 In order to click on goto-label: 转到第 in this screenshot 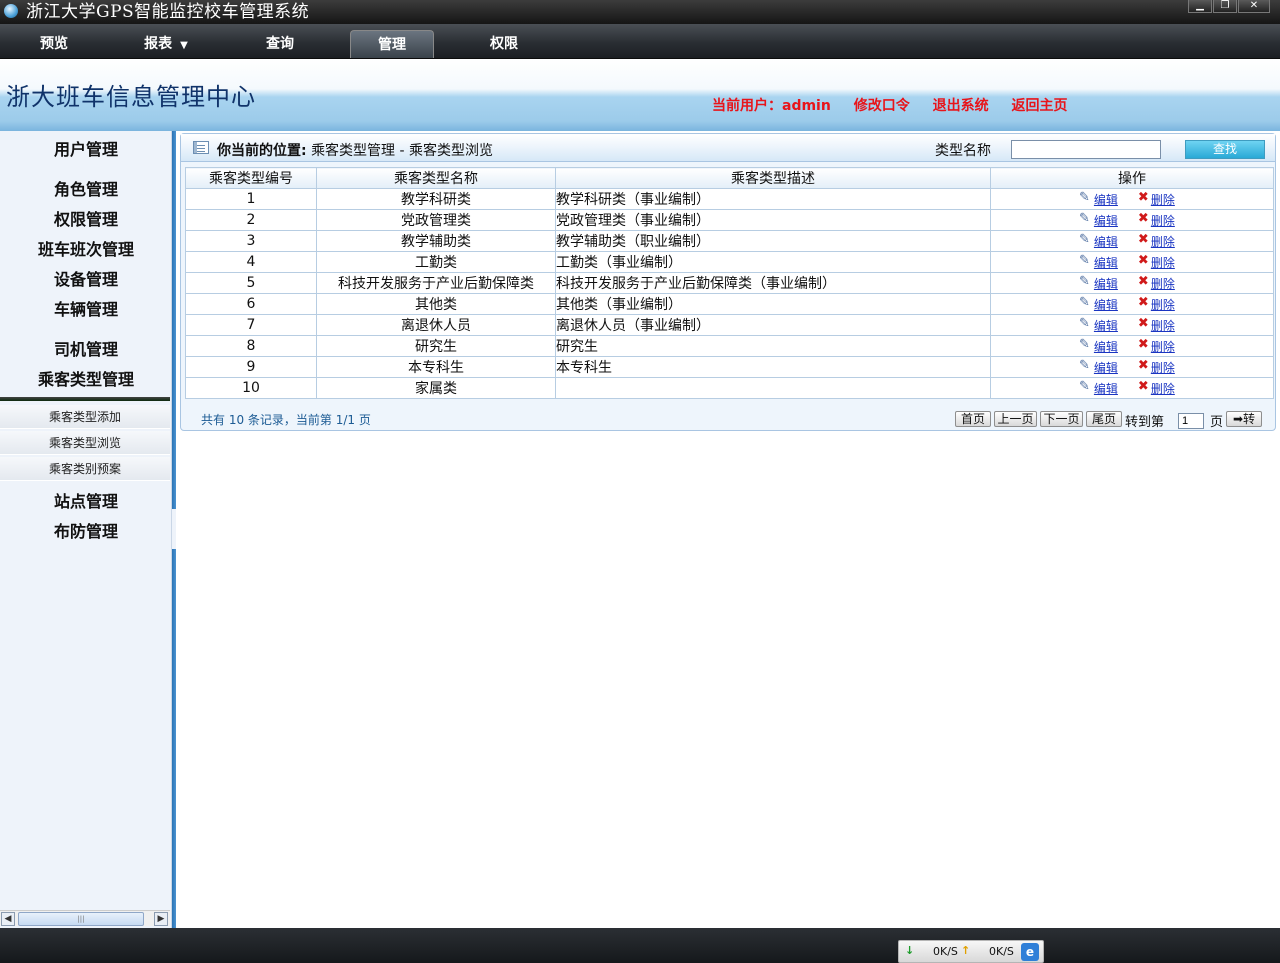, I will do `click(1145, 422)`.